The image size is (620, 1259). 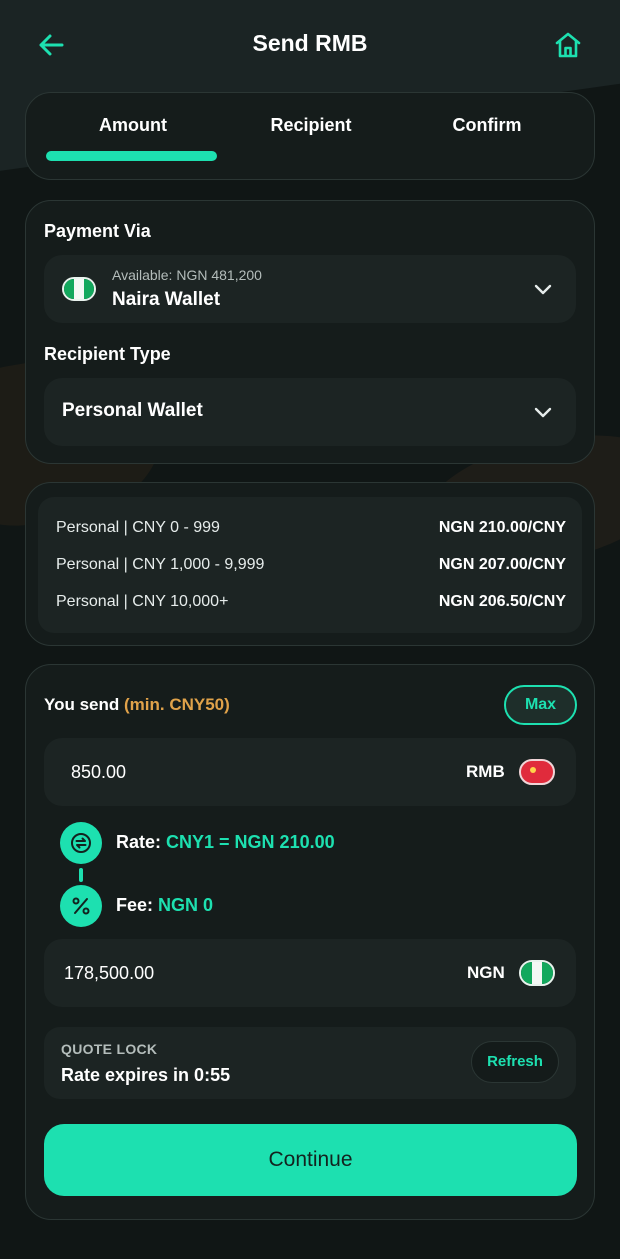 I want to click on receive-amount-value: 178,500.00, so click(x=109, y=973).